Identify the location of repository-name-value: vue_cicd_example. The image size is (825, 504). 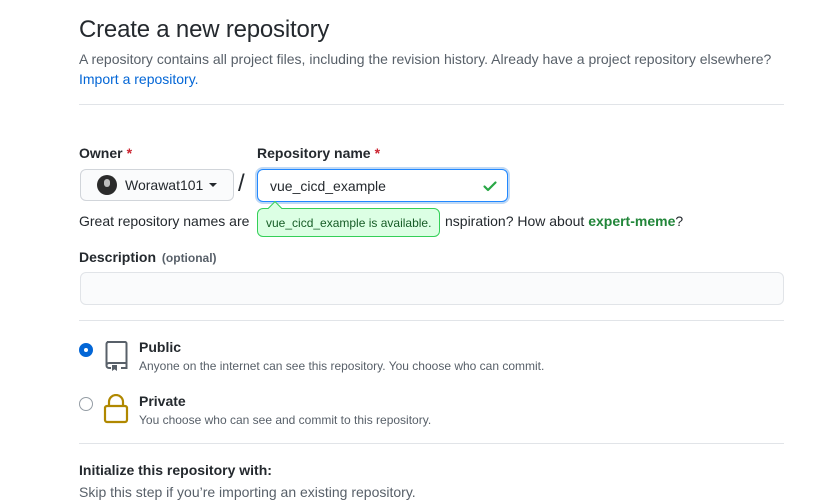
(328, 185).